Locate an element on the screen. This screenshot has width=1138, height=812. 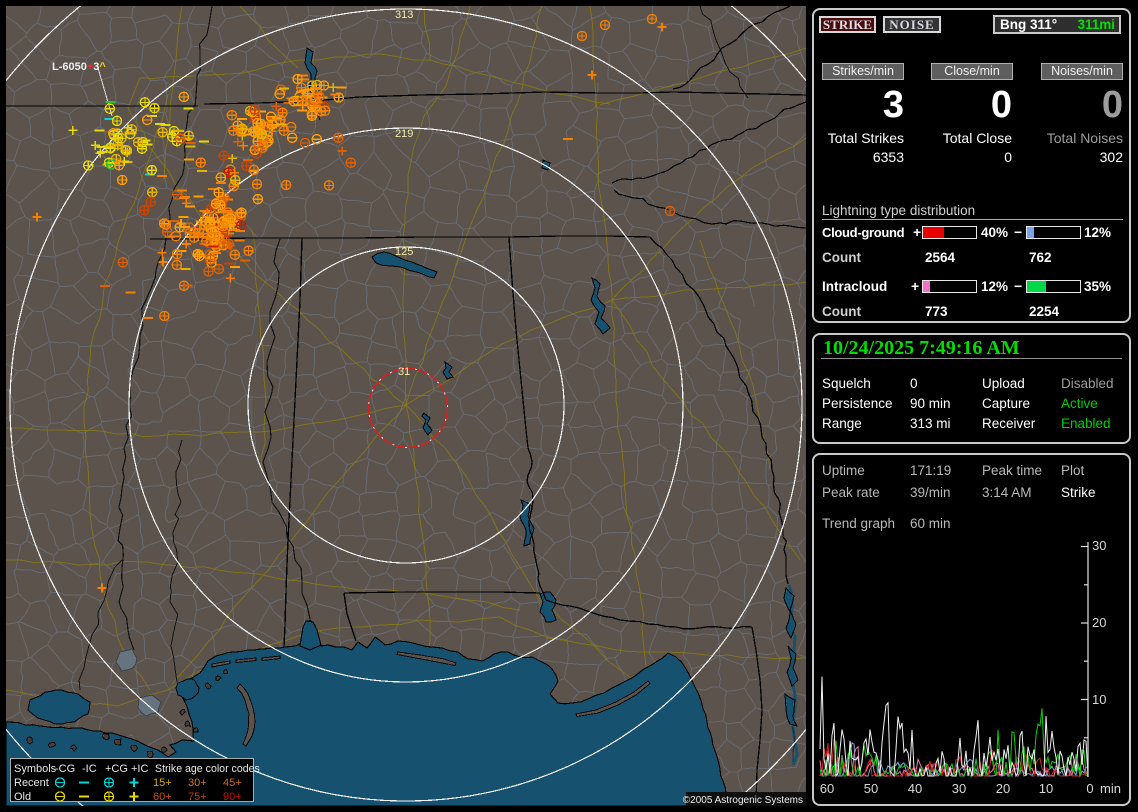
svg-text: 60 is located at coordinates (827, 788).